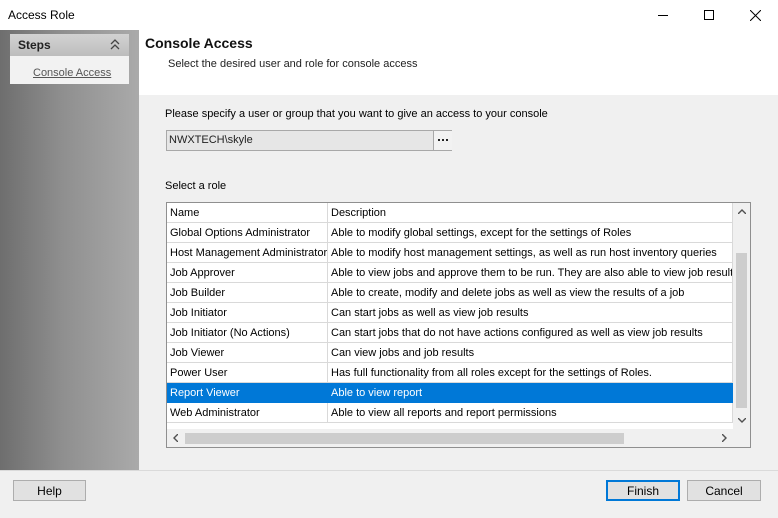  What do you see at coordinates (530, 353) in the screenshot?
I see `role-description-cell: Can view jobs and job results` at bounding box center [530, 353].